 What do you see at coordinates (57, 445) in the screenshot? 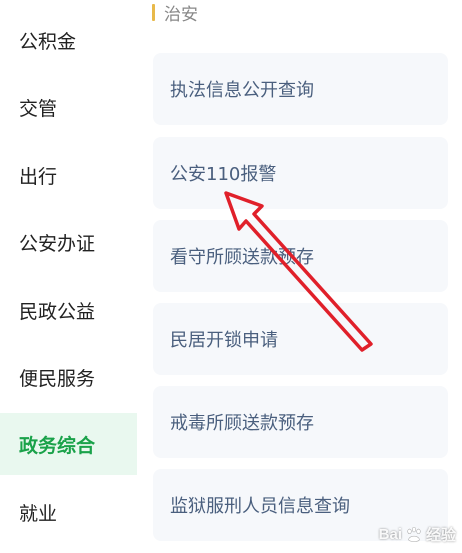
I see `sidebar-item-label: 政务综合` at bounding box center [57, 445].